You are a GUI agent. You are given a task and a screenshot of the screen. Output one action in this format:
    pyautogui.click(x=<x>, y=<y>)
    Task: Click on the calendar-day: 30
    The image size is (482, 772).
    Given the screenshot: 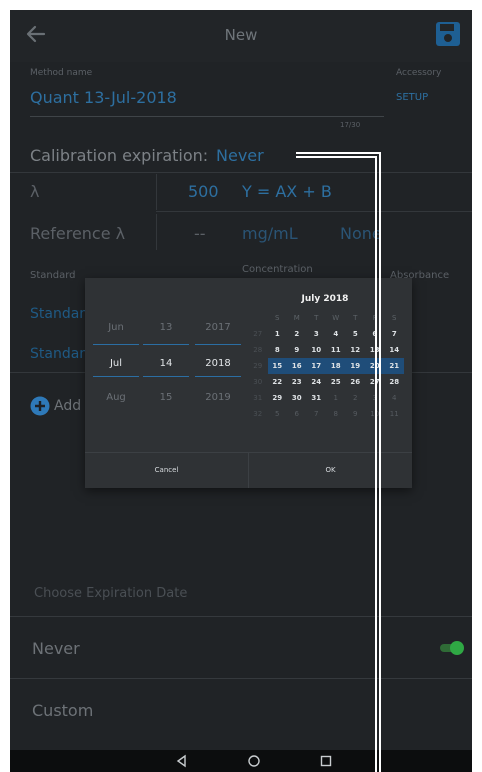 What is the action you would take?
    pyautogui.click(x=297, y=398)
    